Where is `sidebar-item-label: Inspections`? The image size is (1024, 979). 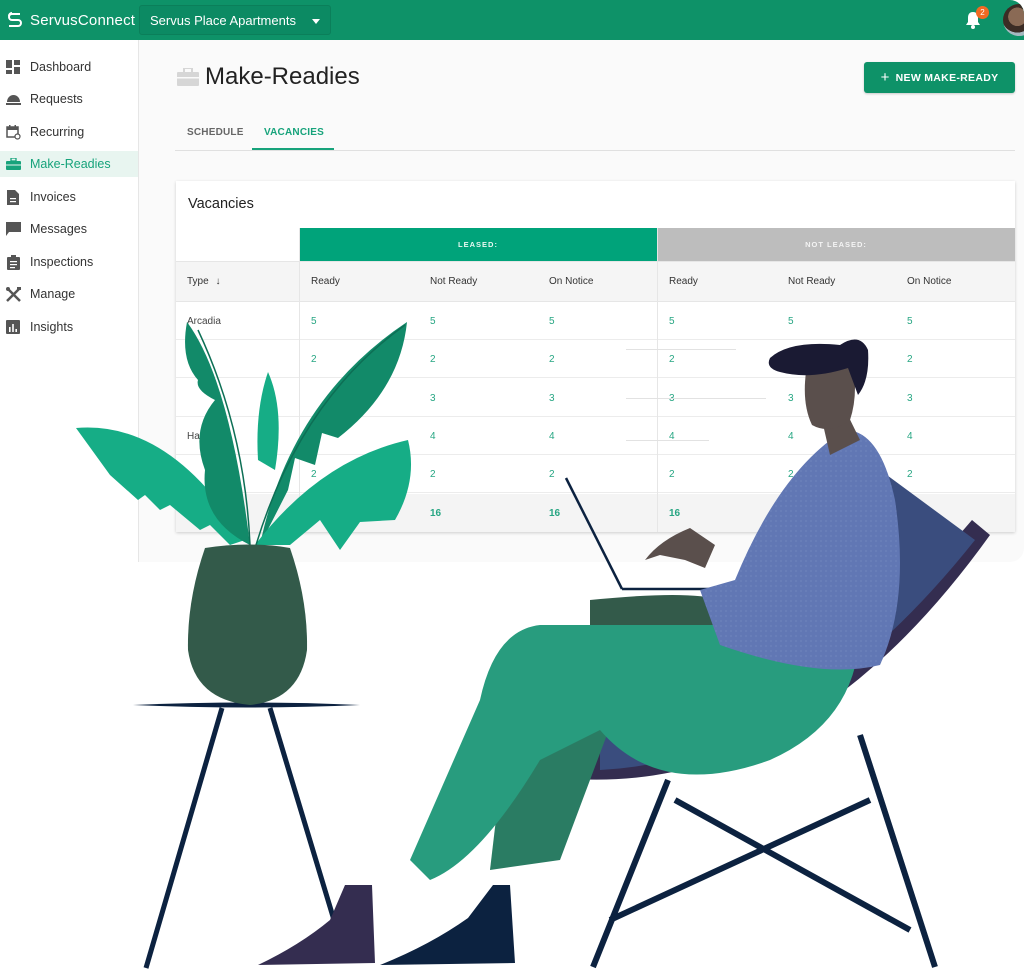 sidebar-item-label: Inspections is located at coordinates (62, 262).